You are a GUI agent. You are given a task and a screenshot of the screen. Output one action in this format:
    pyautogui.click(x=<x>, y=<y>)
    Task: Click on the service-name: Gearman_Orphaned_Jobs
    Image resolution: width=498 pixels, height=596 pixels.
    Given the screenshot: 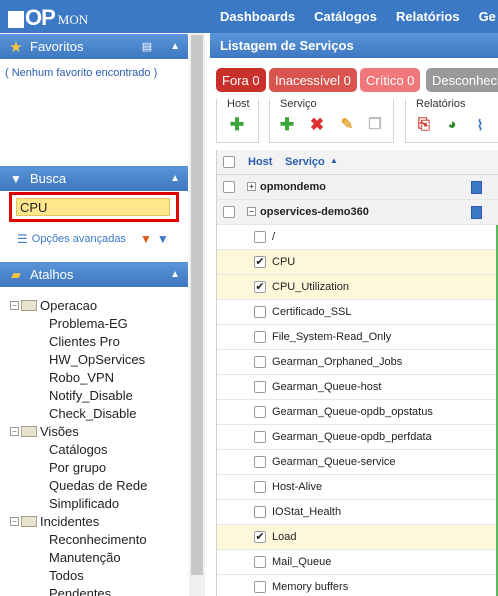 What is the action you would take?
    pyautogui.click(x=337, y=362)
    